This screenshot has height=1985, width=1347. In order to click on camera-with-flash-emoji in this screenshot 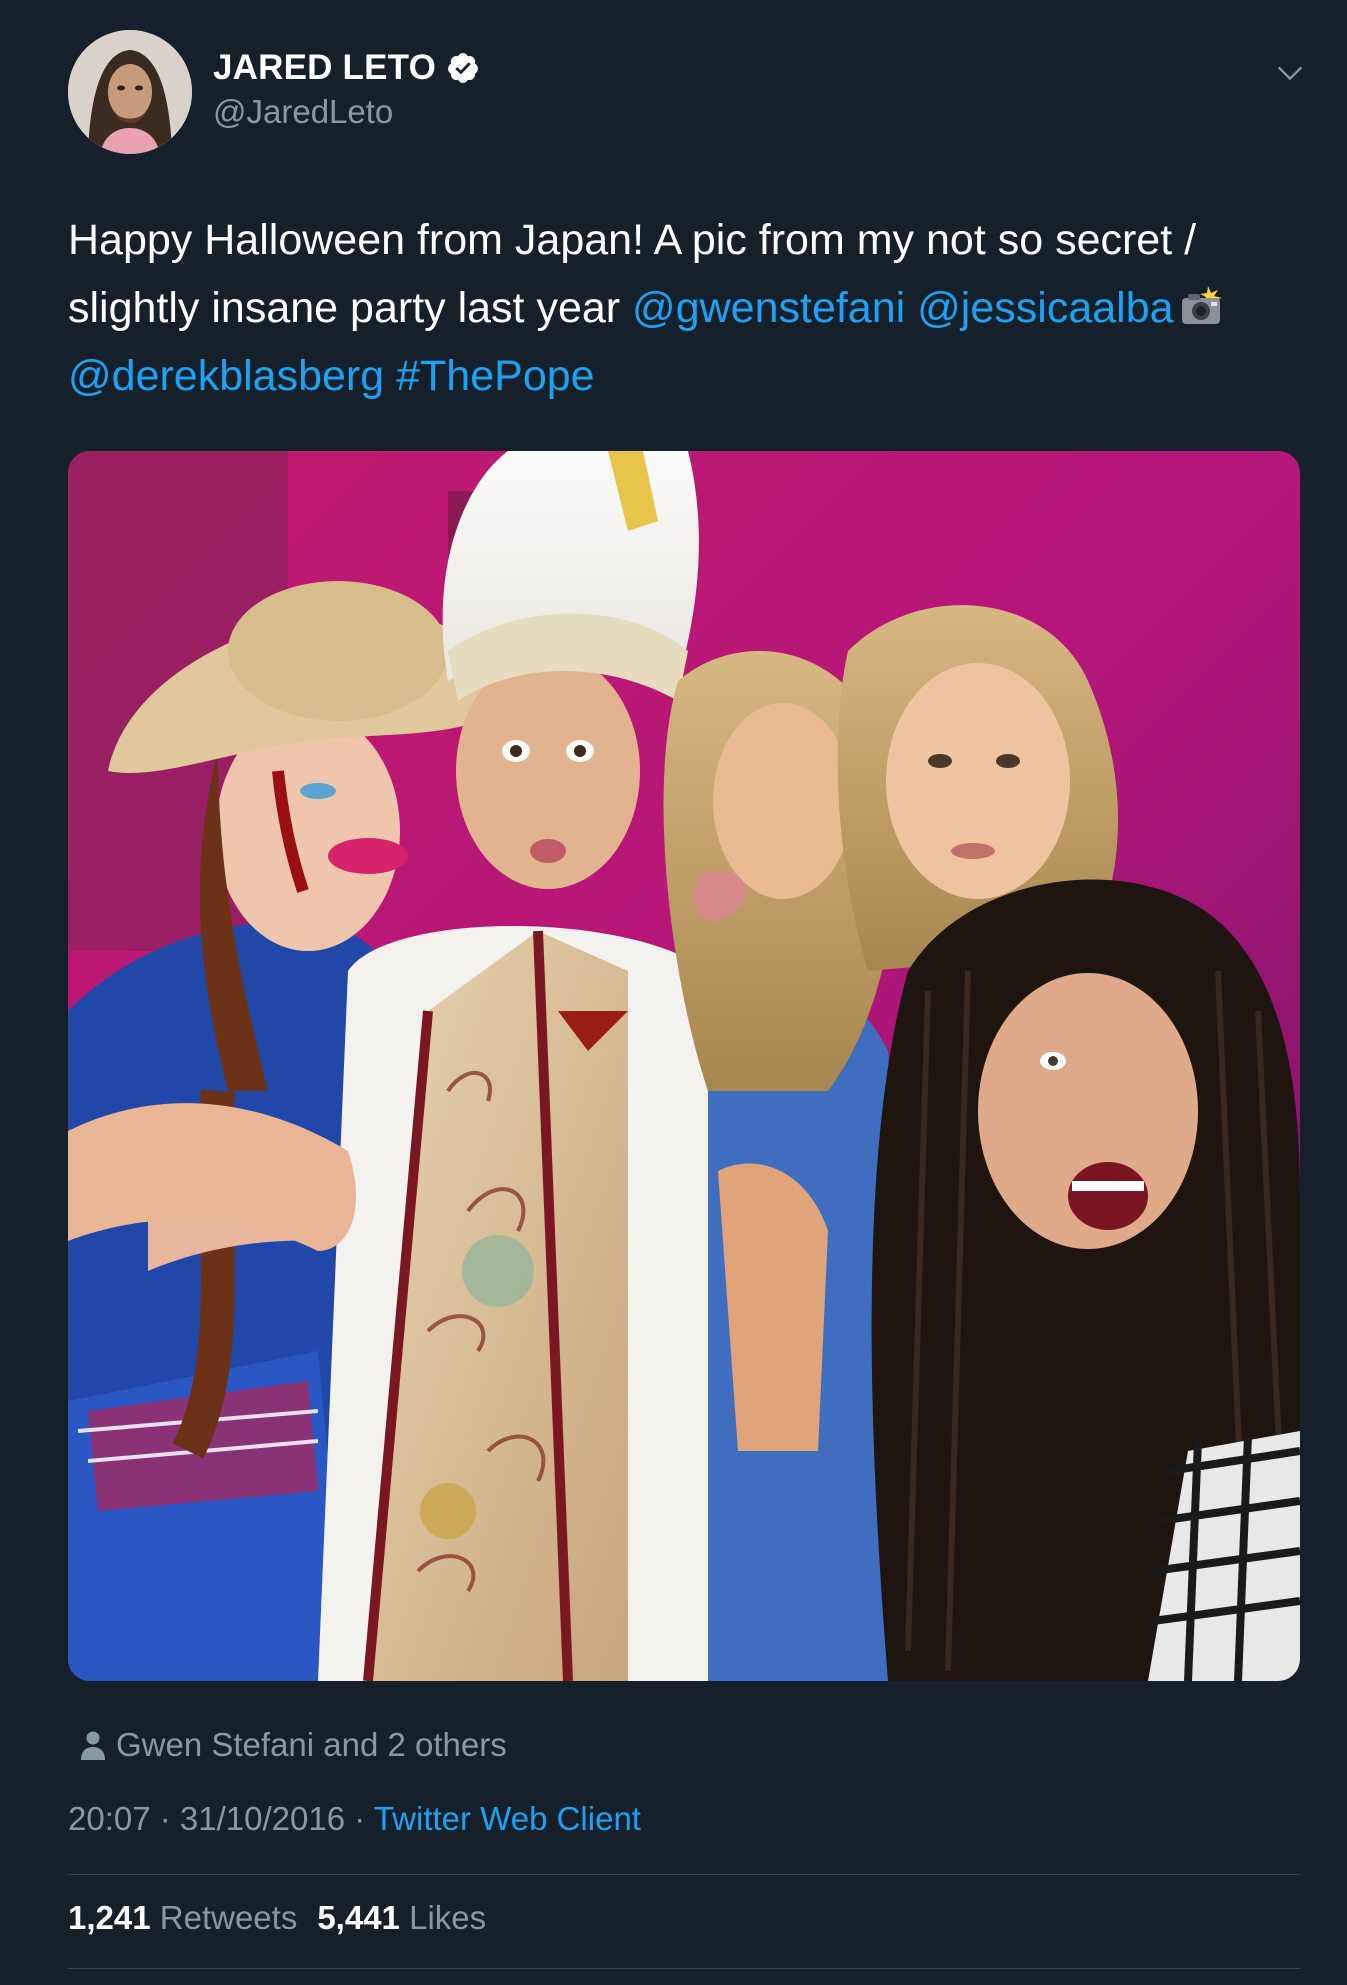, I will do `click(1201, 305)`.